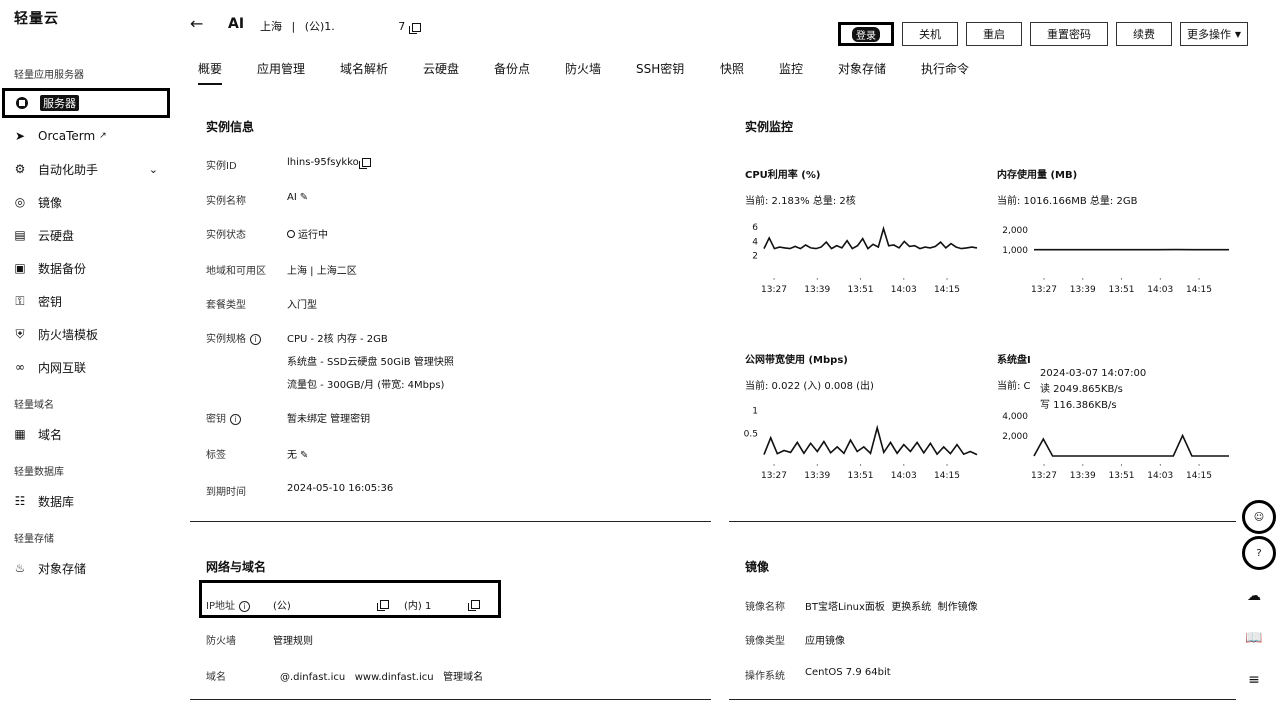  I want to click on instance-name-value: AI ✎, so click(298, 197).